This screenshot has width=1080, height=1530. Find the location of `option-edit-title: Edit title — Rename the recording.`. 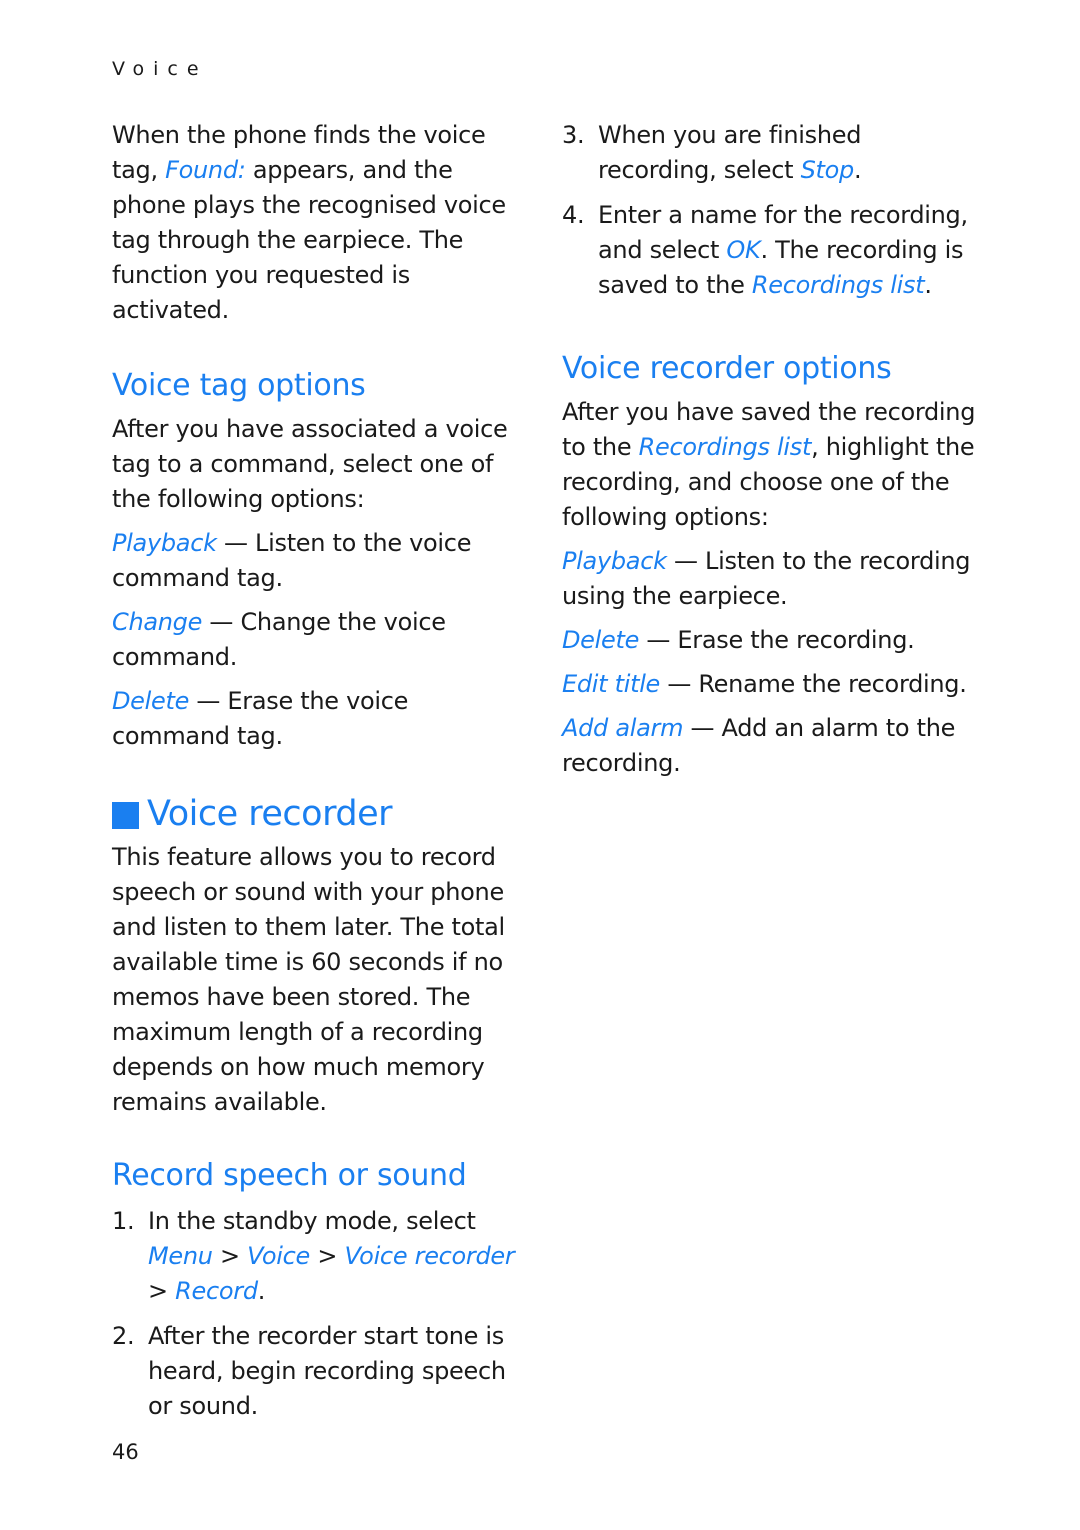

option-edit-title: Edit title — Rename the recording. is located at coordinates (772, 684).